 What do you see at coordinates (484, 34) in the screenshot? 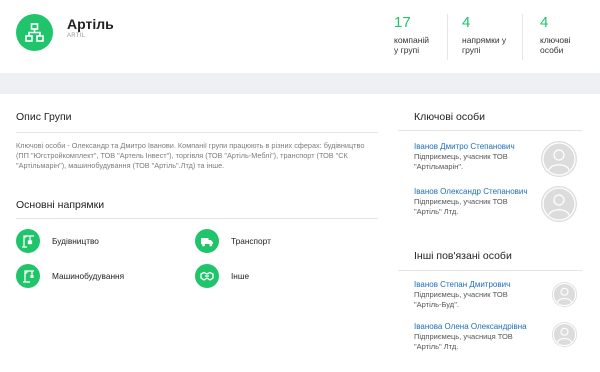
I see `stat-directions: 4 напрямки у групі` at bounding box center [484, 34].